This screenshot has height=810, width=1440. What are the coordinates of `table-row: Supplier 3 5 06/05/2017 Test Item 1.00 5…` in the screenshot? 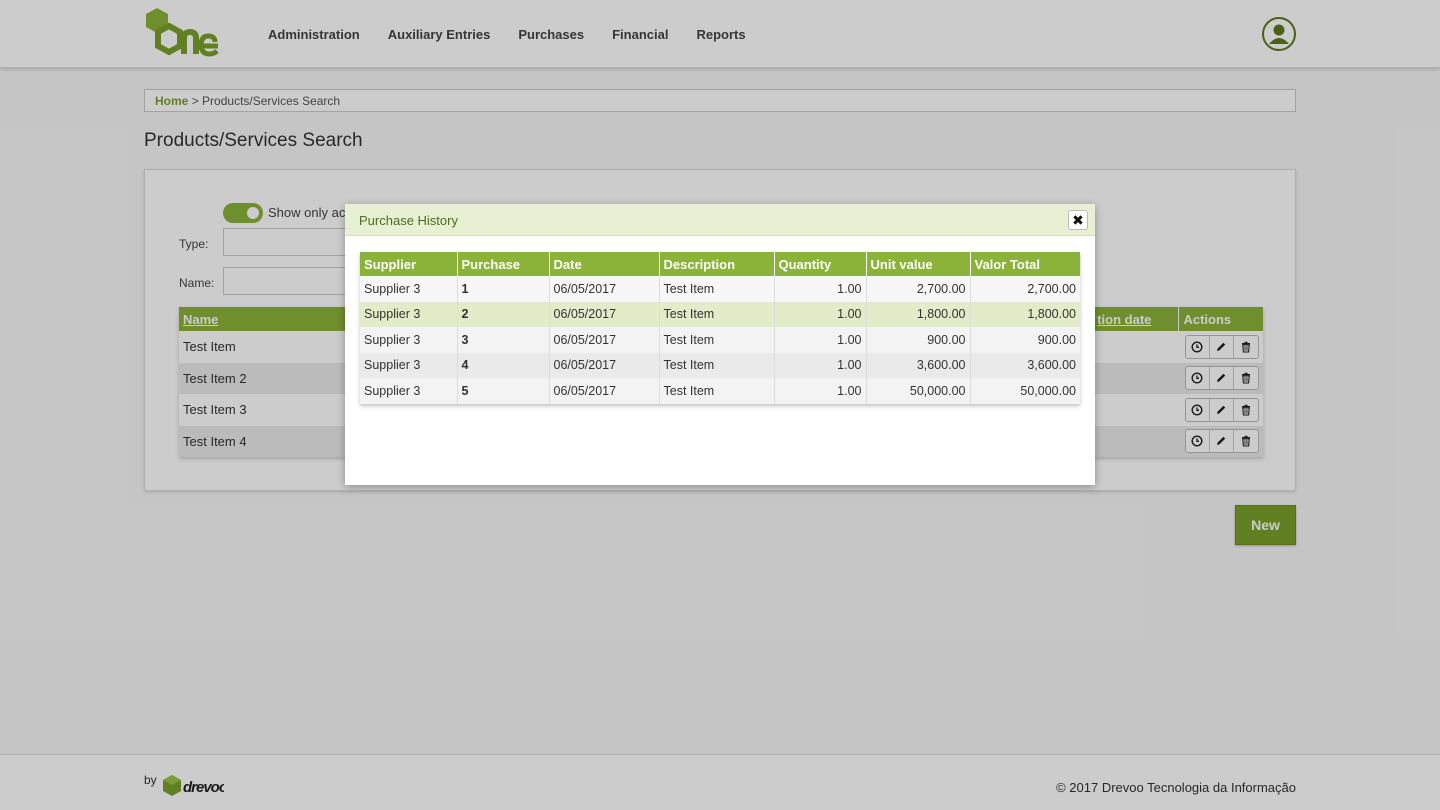 It's located at (720, 391).